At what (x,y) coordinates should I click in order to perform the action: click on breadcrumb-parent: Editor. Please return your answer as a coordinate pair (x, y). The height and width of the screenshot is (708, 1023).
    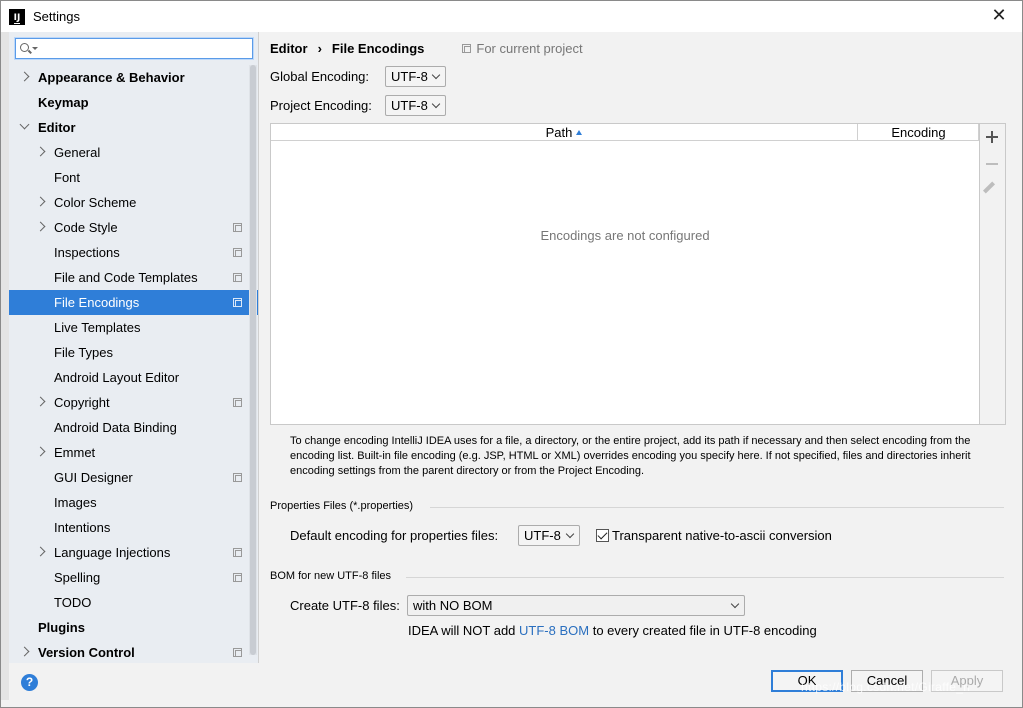
    Looking at the image, I should click on (289, 48).